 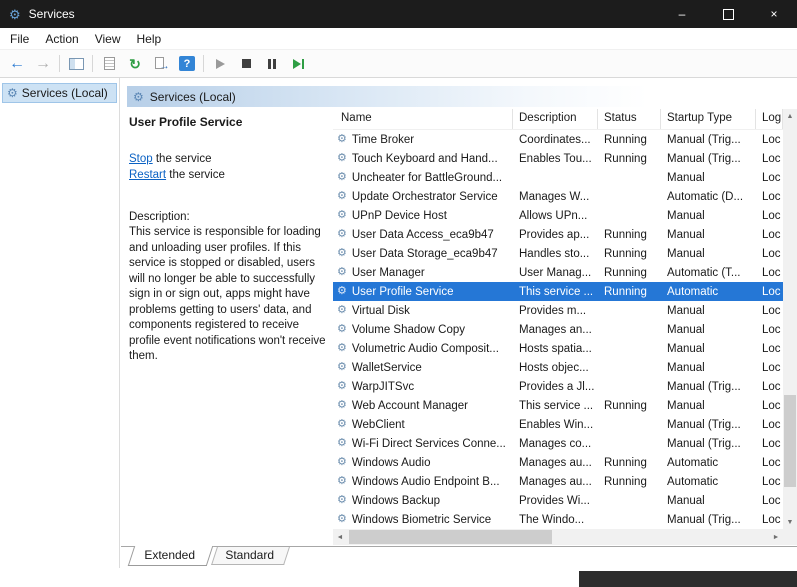 What do you see at coordinates (159, 217) in the screenshot?
I see `description-label: Description:` at bounding box center [159, 217].